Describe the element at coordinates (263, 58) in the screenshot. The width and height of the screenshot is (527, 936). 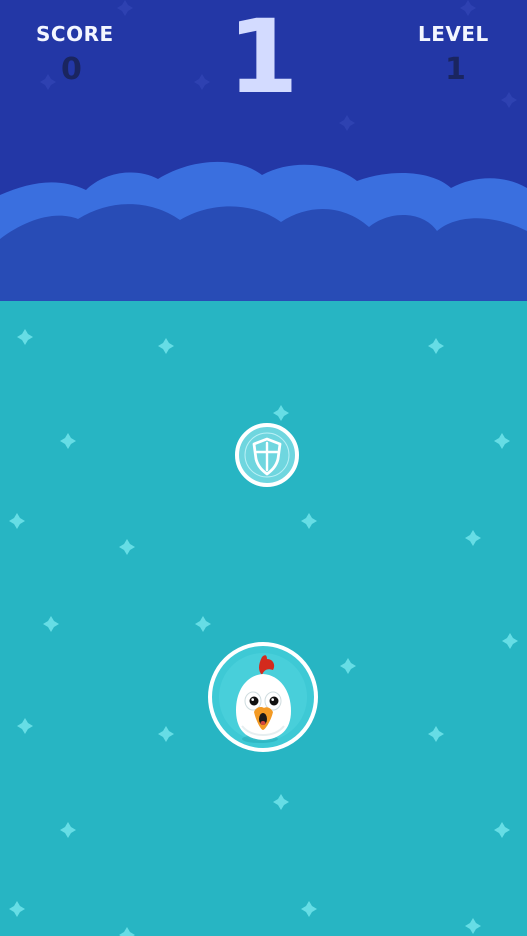
I see `countdown-timer: 1` at that location.